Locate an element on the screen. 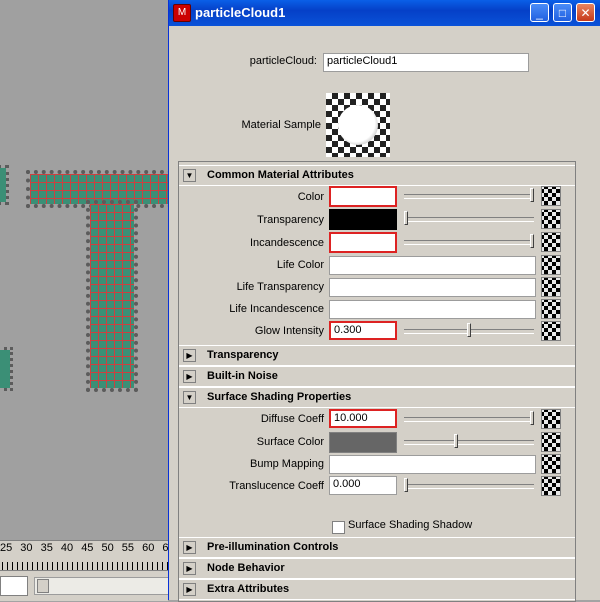  time-slider: 25 30 35 40 45 50 55 60 6 is located at coordinates (84, 555).